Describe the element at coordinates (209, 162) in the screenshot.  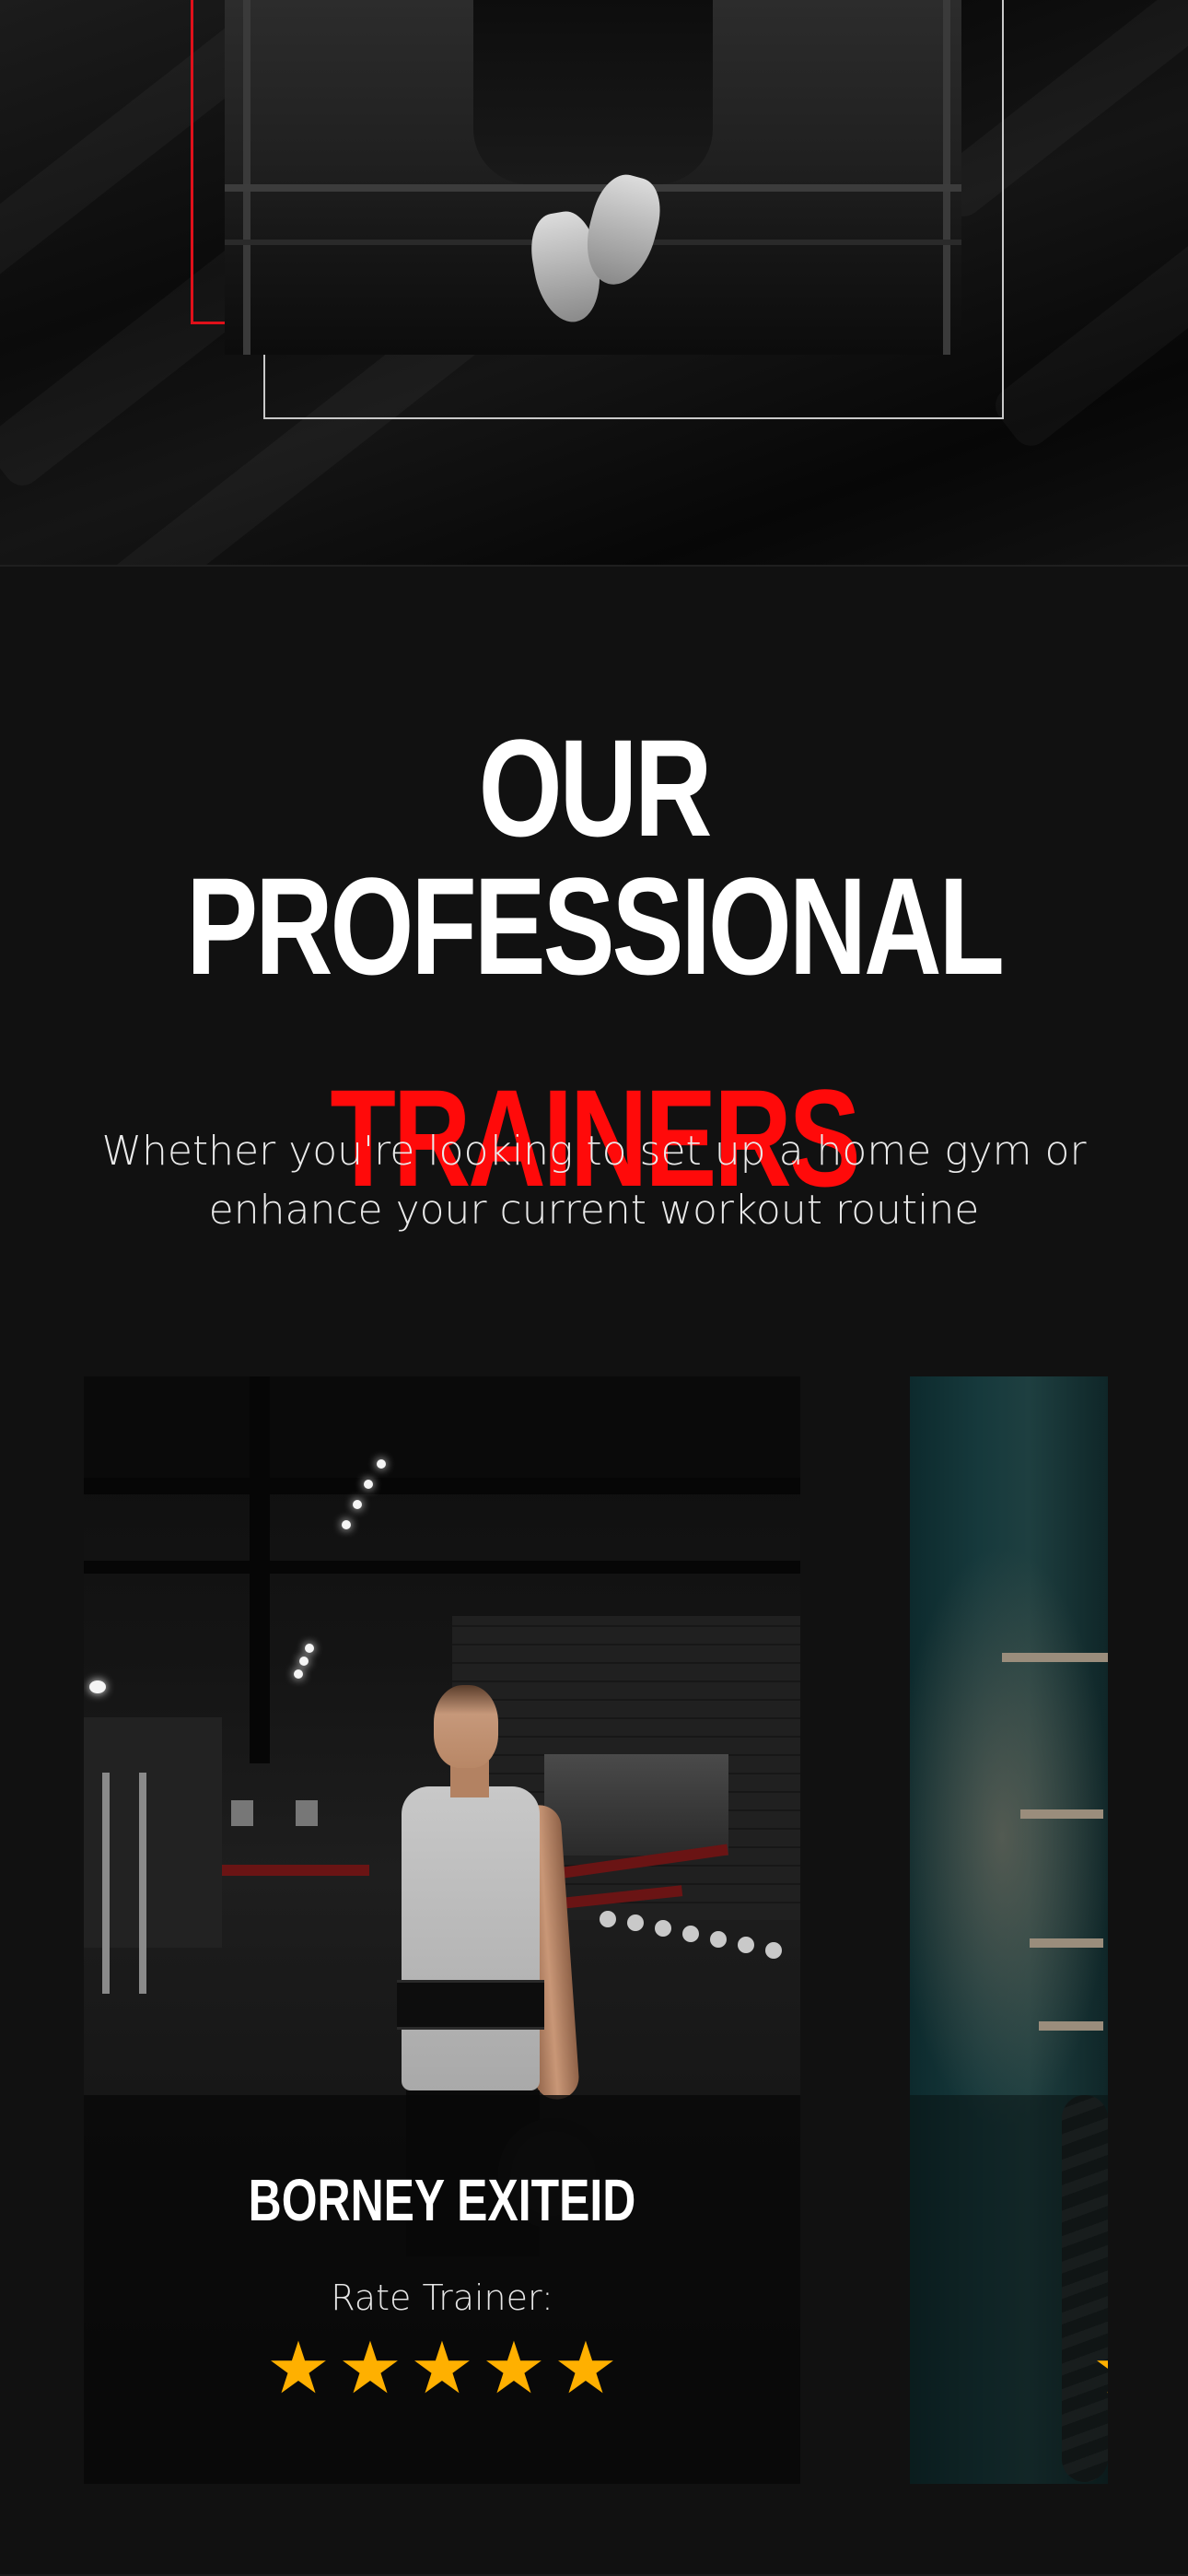
I see `red-frame-accent` at that location.